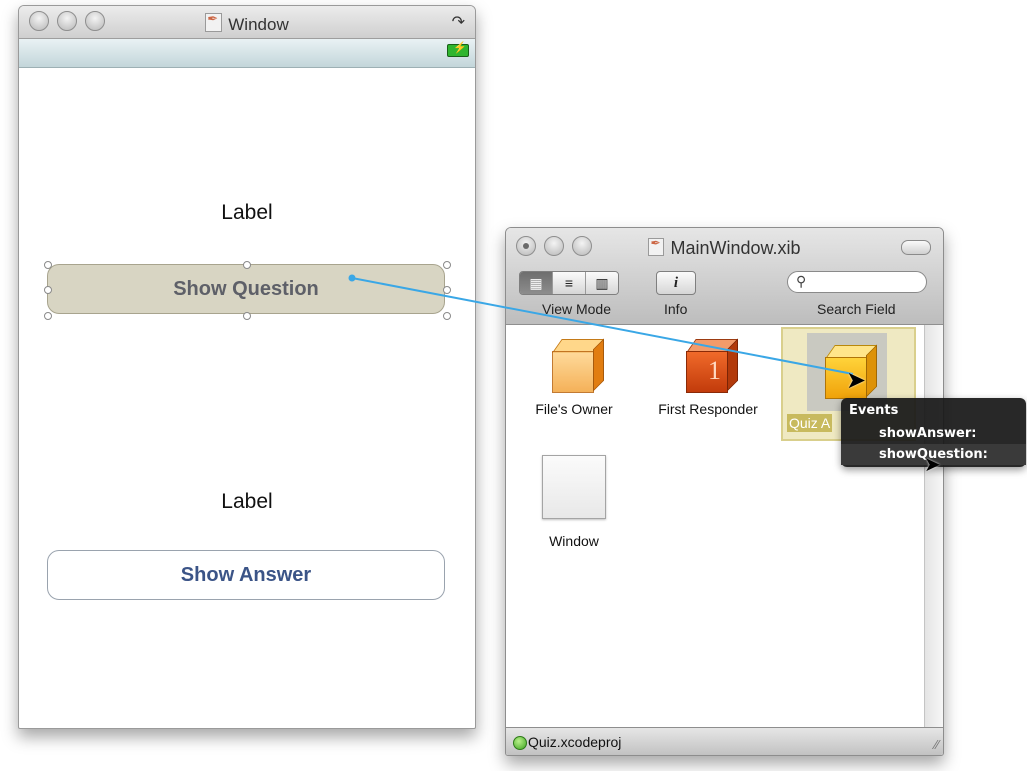 The image size is (1027, 771). I want to click on window-titlebar: Window ↷, so click(247, 22).